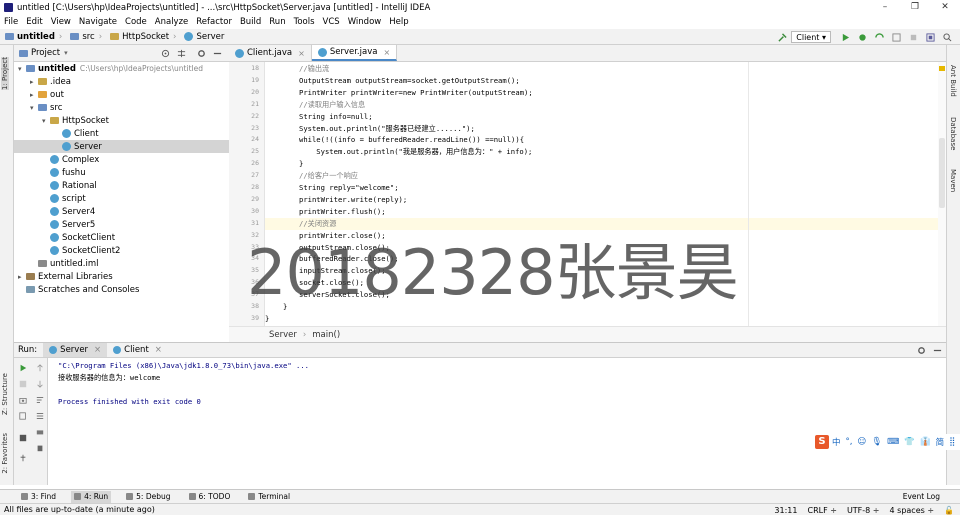 This screenshot has width=960, height=516. What do you see at coordinates (23, 458) in the screenshot?
I see `pin-icon` at bounding box center [23, 458].